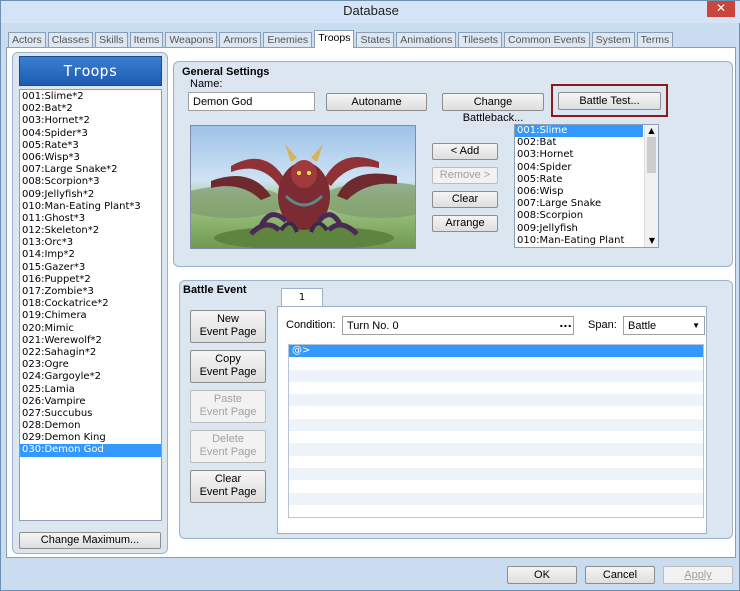  I want to click on clear-event-page-button: Clear Event Page, so click(228, 486).